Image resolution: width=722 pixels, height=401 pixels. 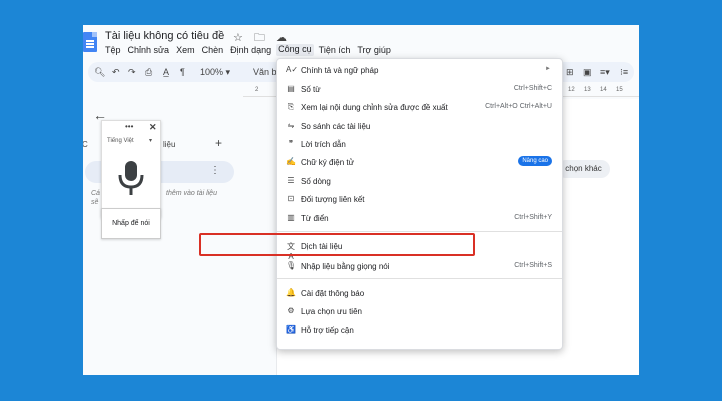 What do you see at coordinates (257, 90) in the screenshot?
I see `ruler-tick: 2` at bounding box center [257, 90].